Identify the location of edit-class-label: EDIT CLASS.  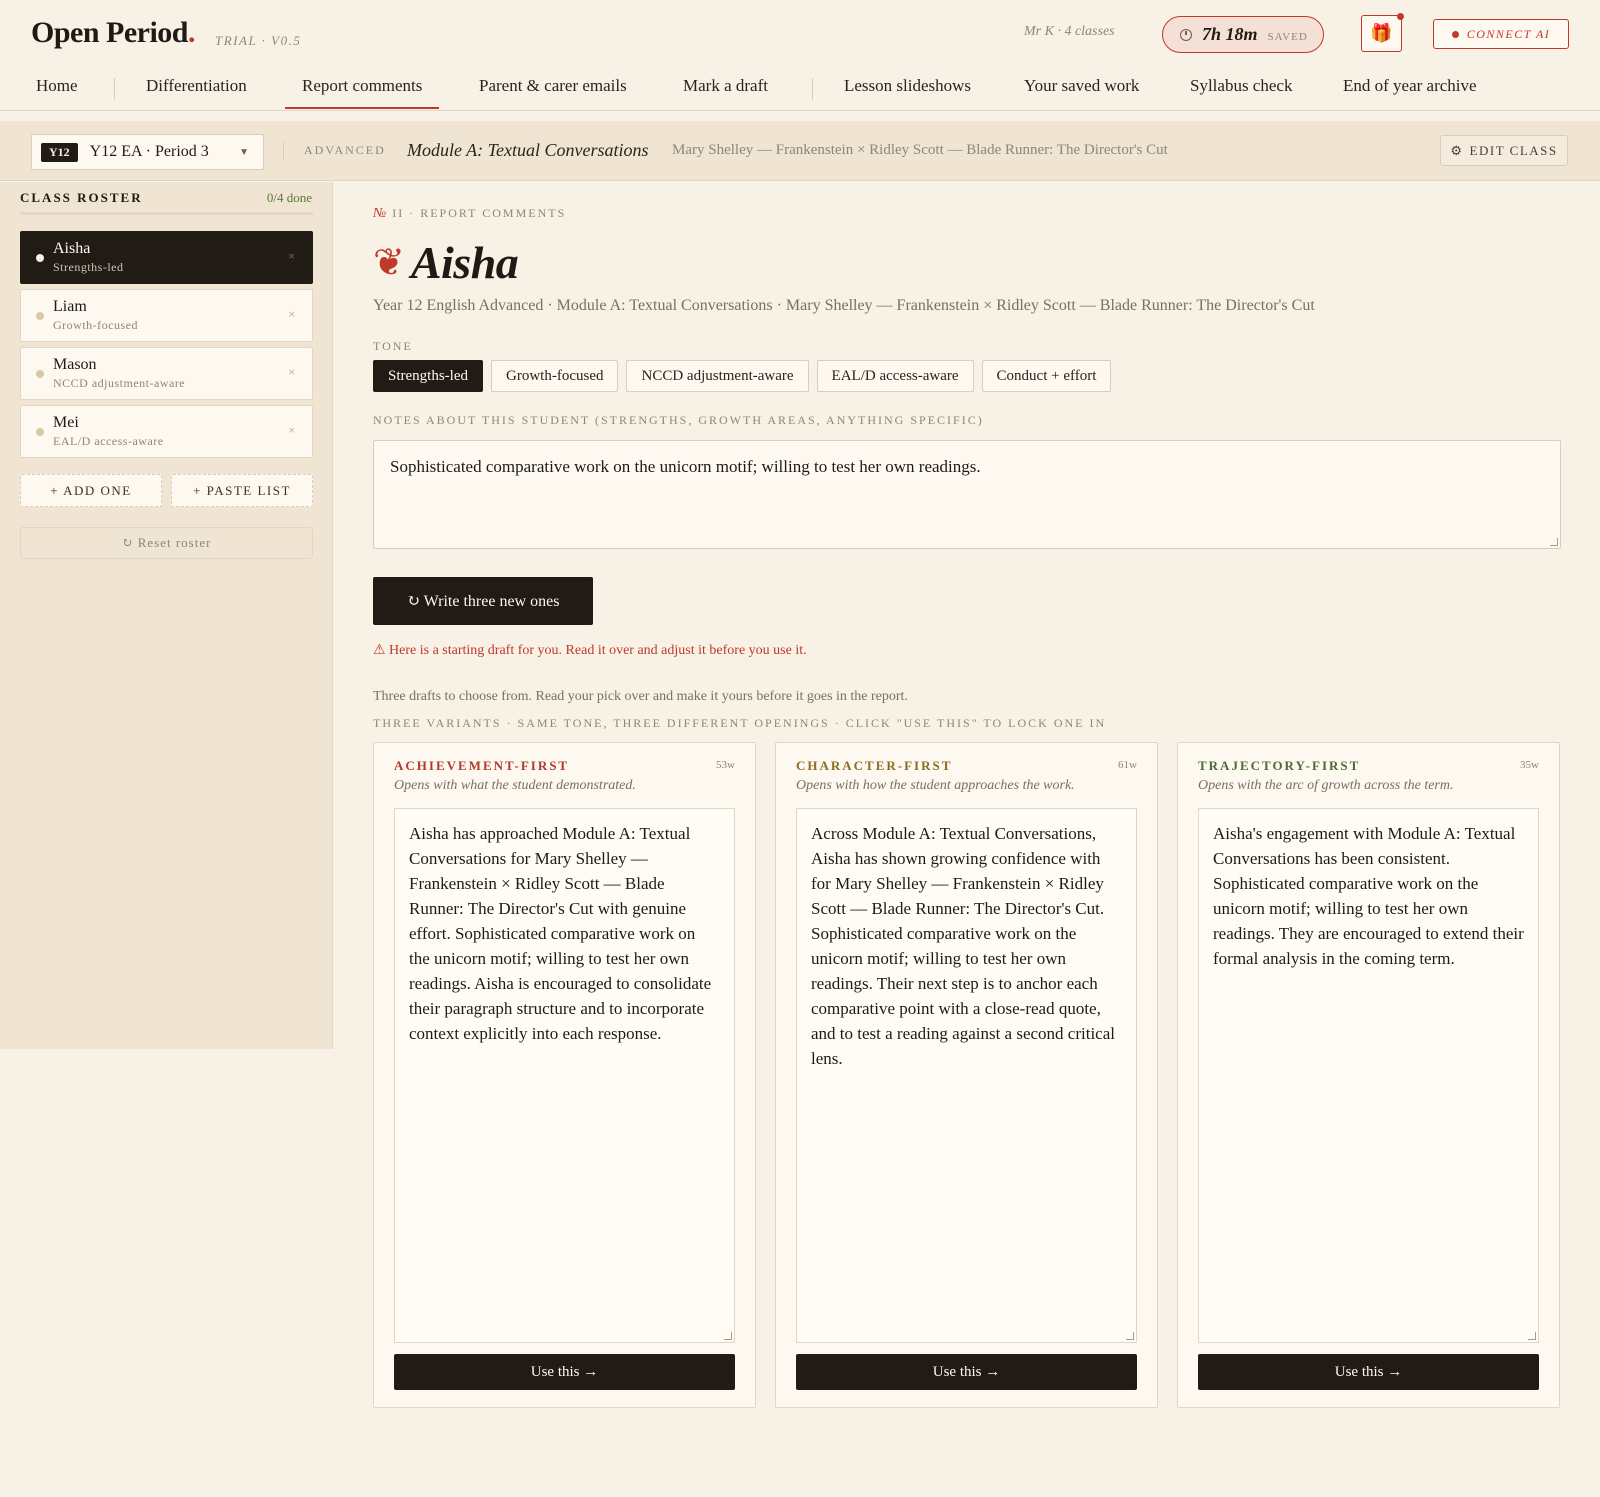
(1513, 150).